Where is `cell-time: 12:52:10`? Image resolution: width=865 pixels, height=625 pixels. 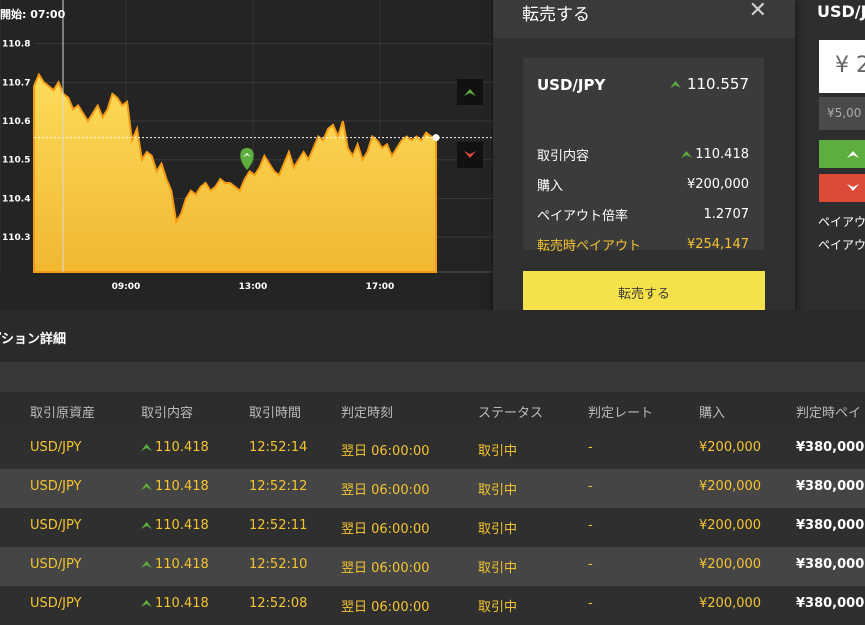 cell-time: 12:52:10 is located at coordinates (278, 564).